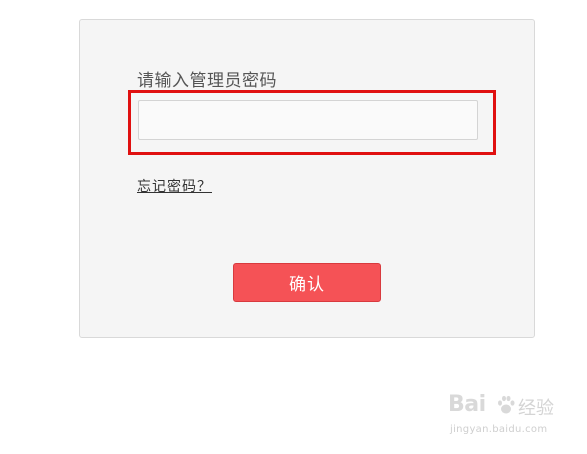  Describe the element at coordinates (467, 404) in the screenshot. I see `watermark-logo: Bai` at that location.